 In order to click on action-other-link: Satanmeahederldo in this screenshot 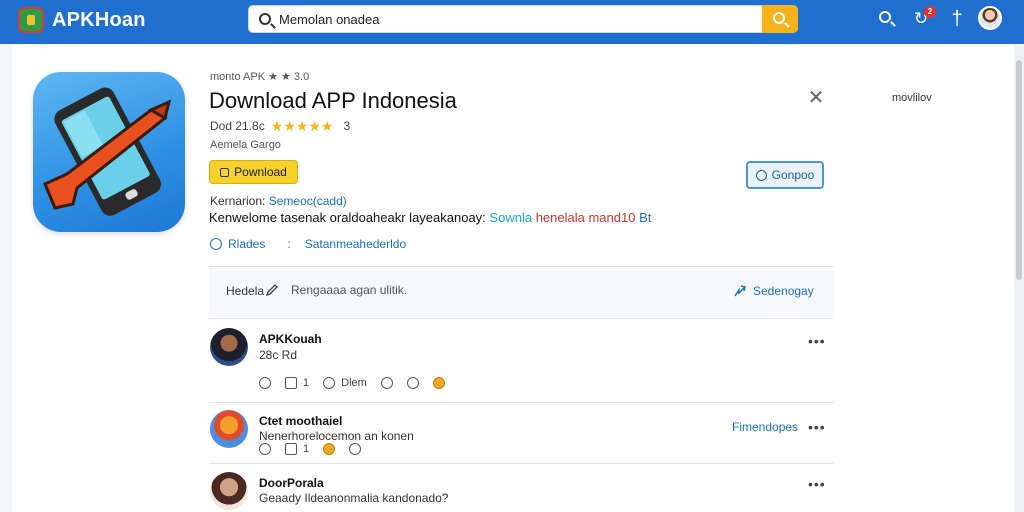, I will do `click(355, 244)`.